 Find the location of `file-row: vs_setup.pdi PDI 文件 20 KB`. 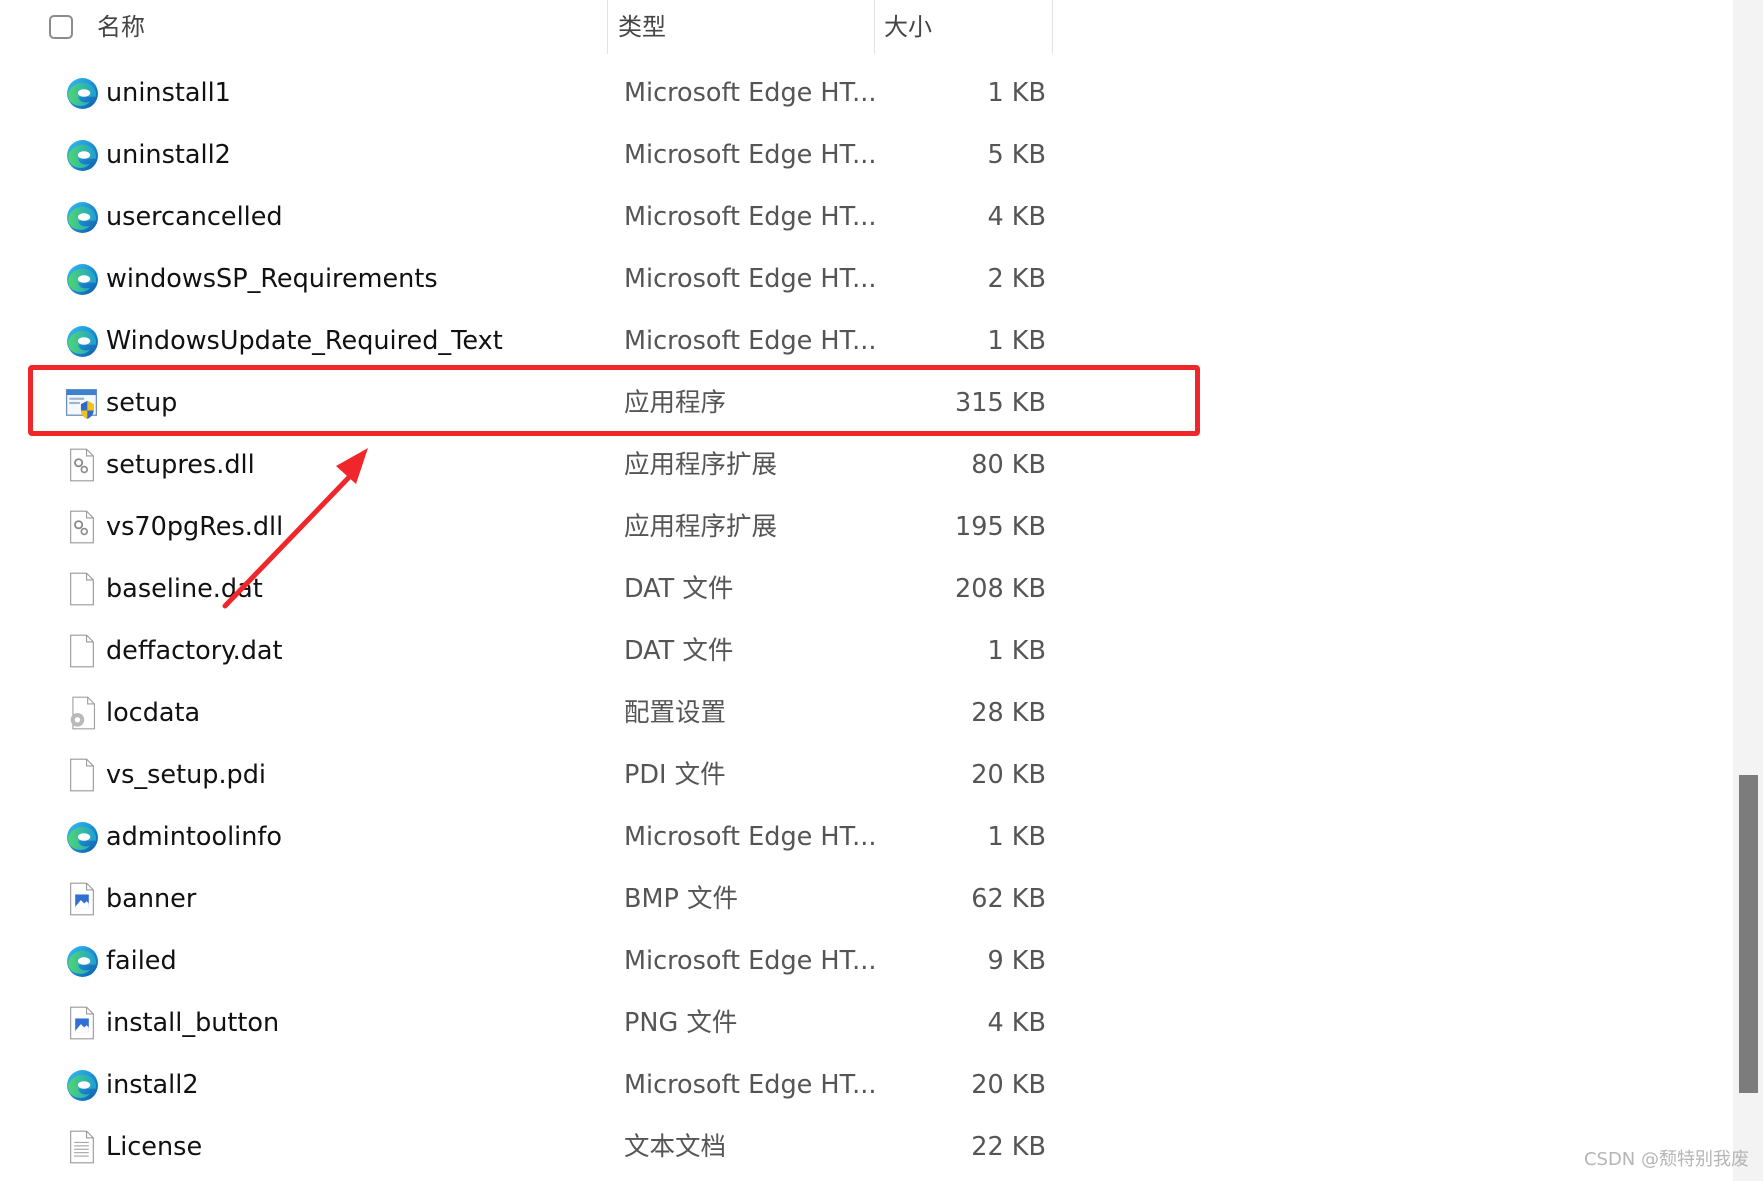

file-row: vs_setup.pdi PDI 文件 20 KB is located at coordinates (600, 775).